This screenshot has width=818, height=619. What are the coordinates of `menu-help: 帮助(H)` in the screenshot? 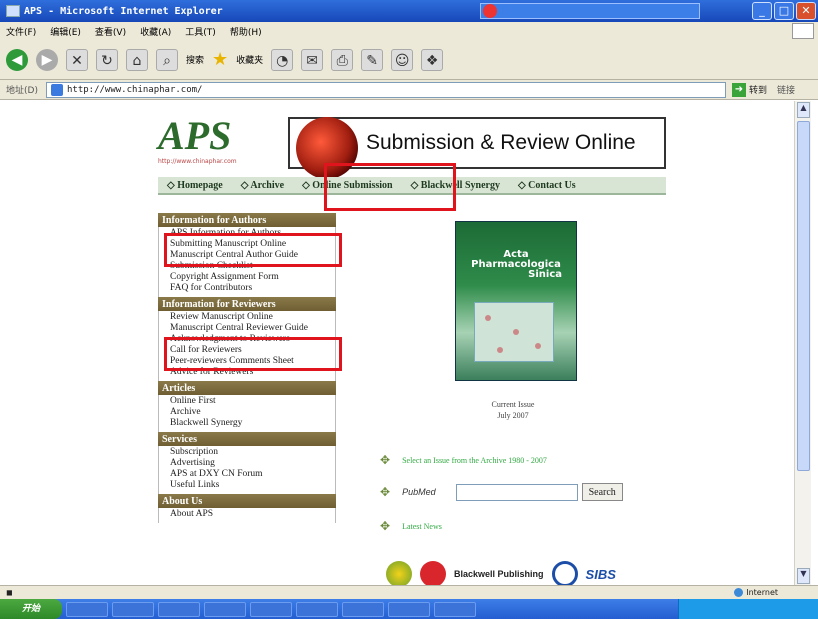 It's located at (246, 31).